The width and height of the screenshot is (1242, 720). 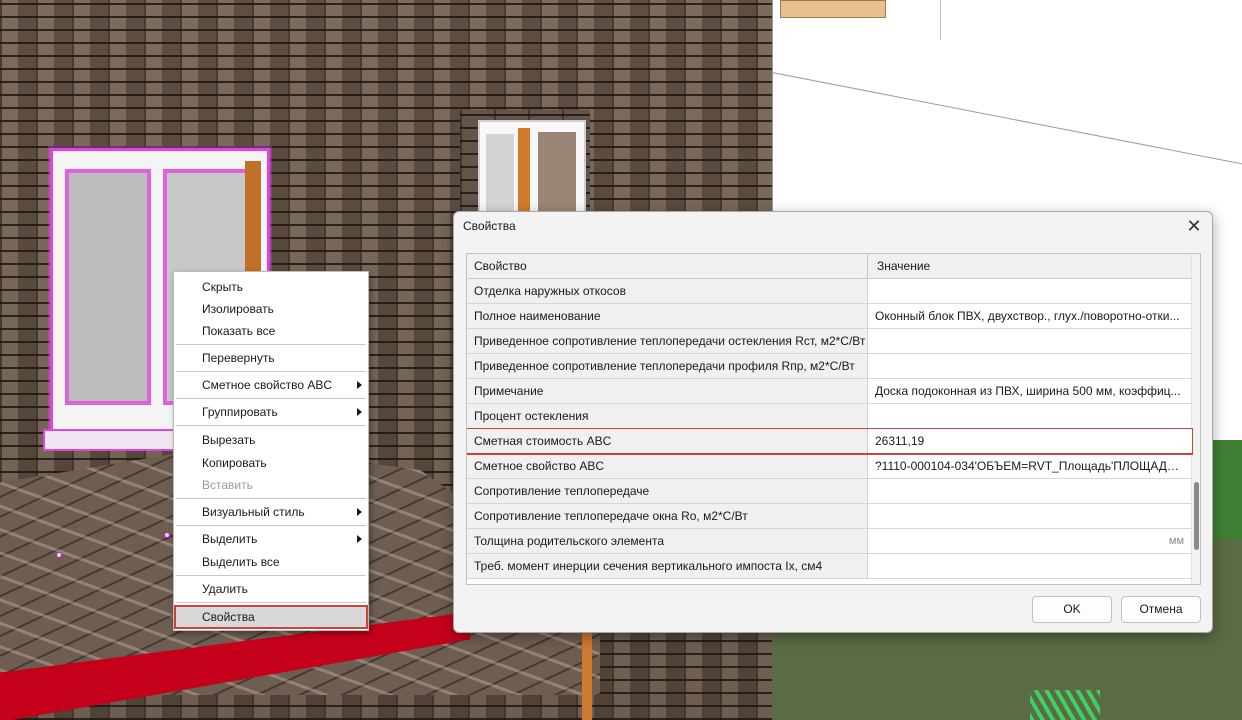 What do you see at coordinates (240, 412) in the screenshot?
I see `menu-item-label: Группировать` at bounding box center [240, 412].